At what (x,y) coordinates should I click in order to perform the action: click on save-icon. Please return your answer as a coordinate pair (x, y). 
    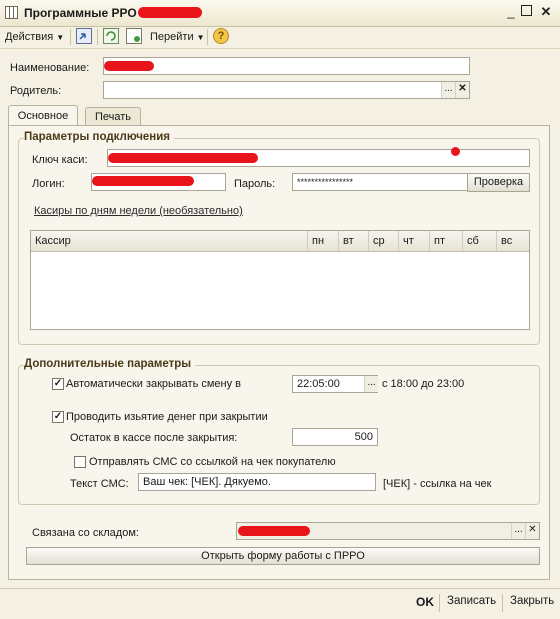
    Looking at the image, I should click on (84, 36).